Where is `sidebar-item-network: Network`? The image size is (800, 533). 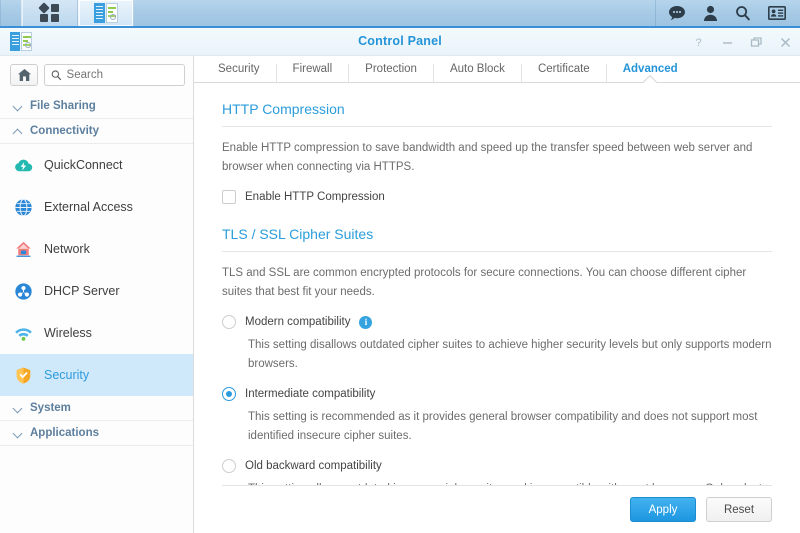 sidebar-item-network: Network is located at coordinates (96, 249).